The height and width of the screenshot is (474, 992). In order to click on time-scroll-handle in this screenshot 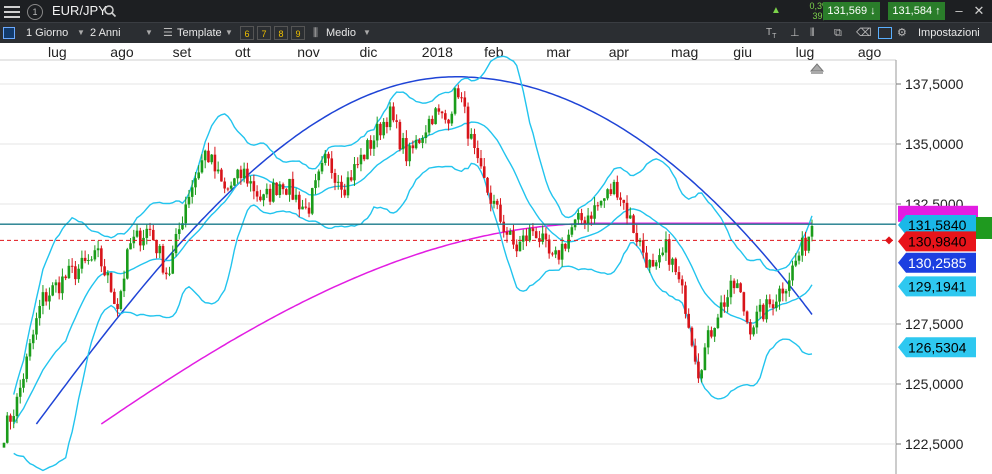, I will do `click(817, 67)`.